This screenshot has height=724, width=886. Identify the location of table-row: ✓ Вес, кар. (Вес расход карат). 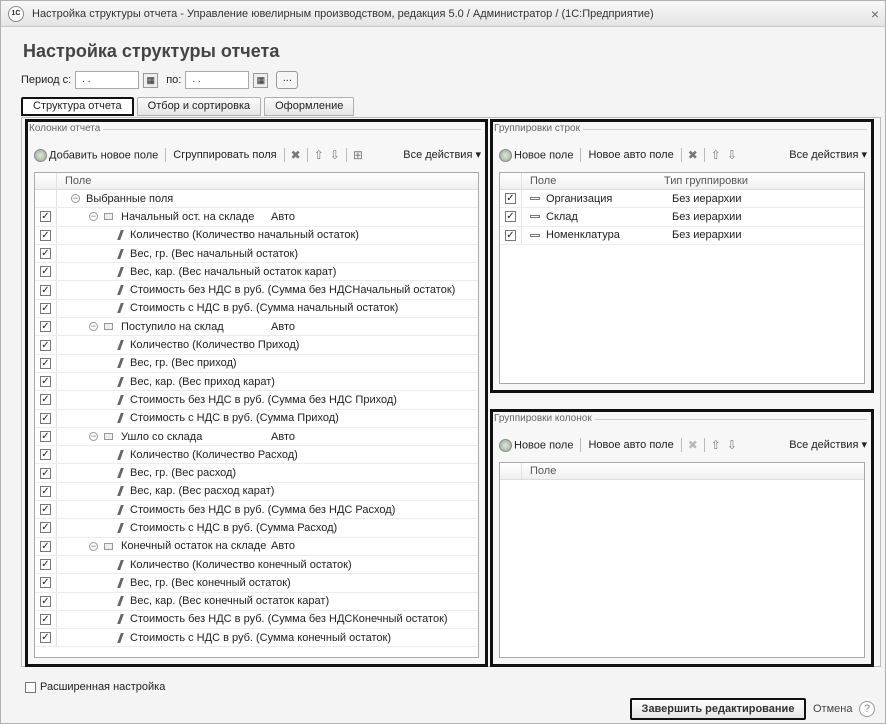
(256, 492).